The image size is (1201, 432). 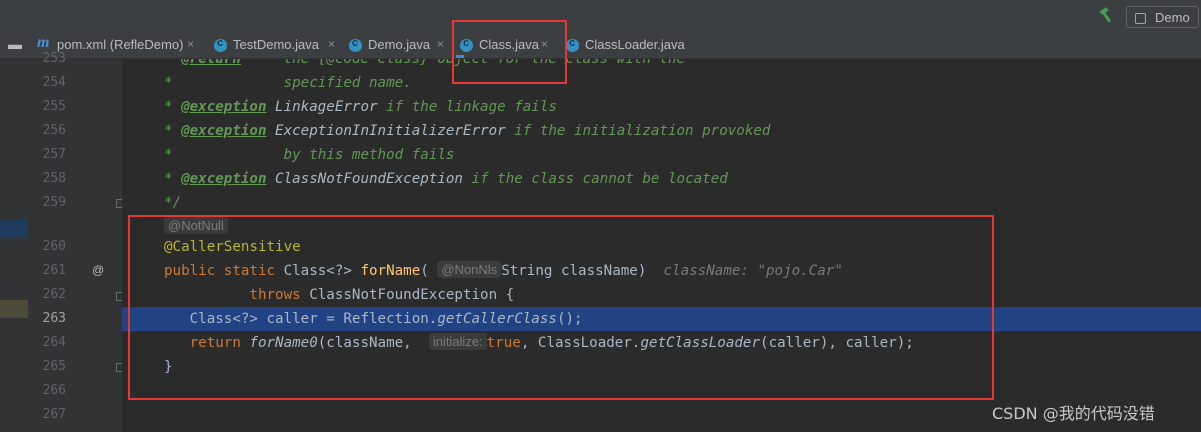 I want to click on code-line-254: * specified name., so click(x=288, y=83).